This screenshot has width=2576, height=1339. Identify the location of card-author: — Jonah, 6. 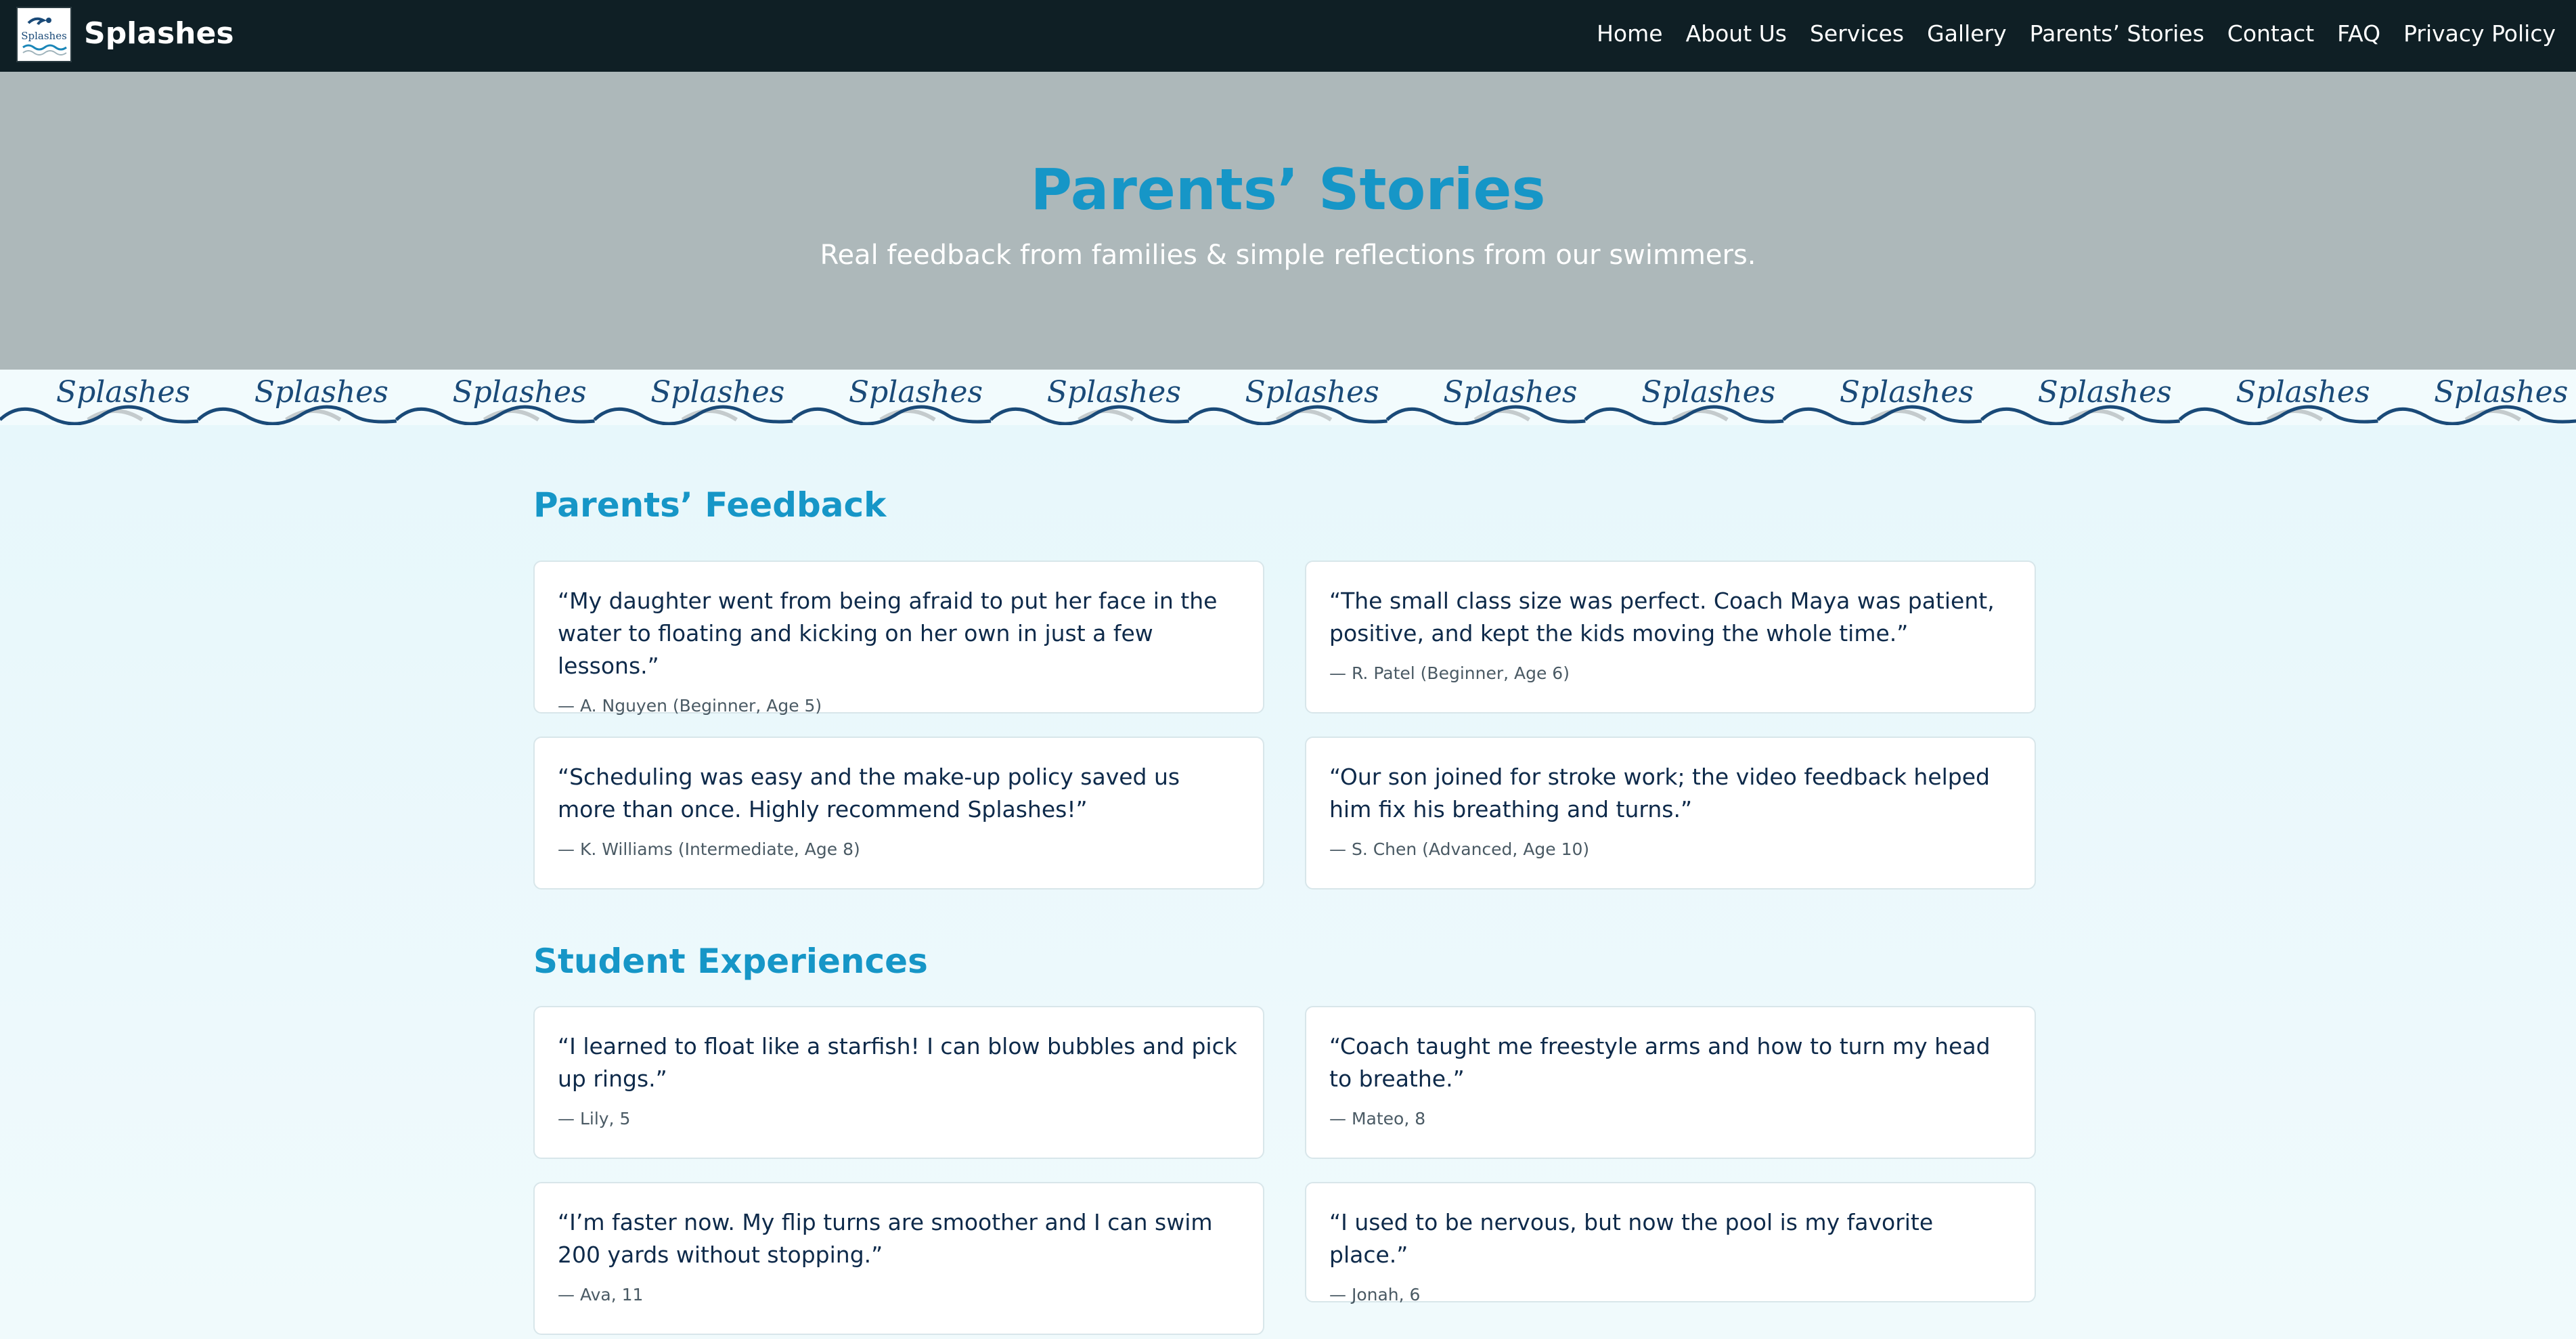
(1375, 1294).